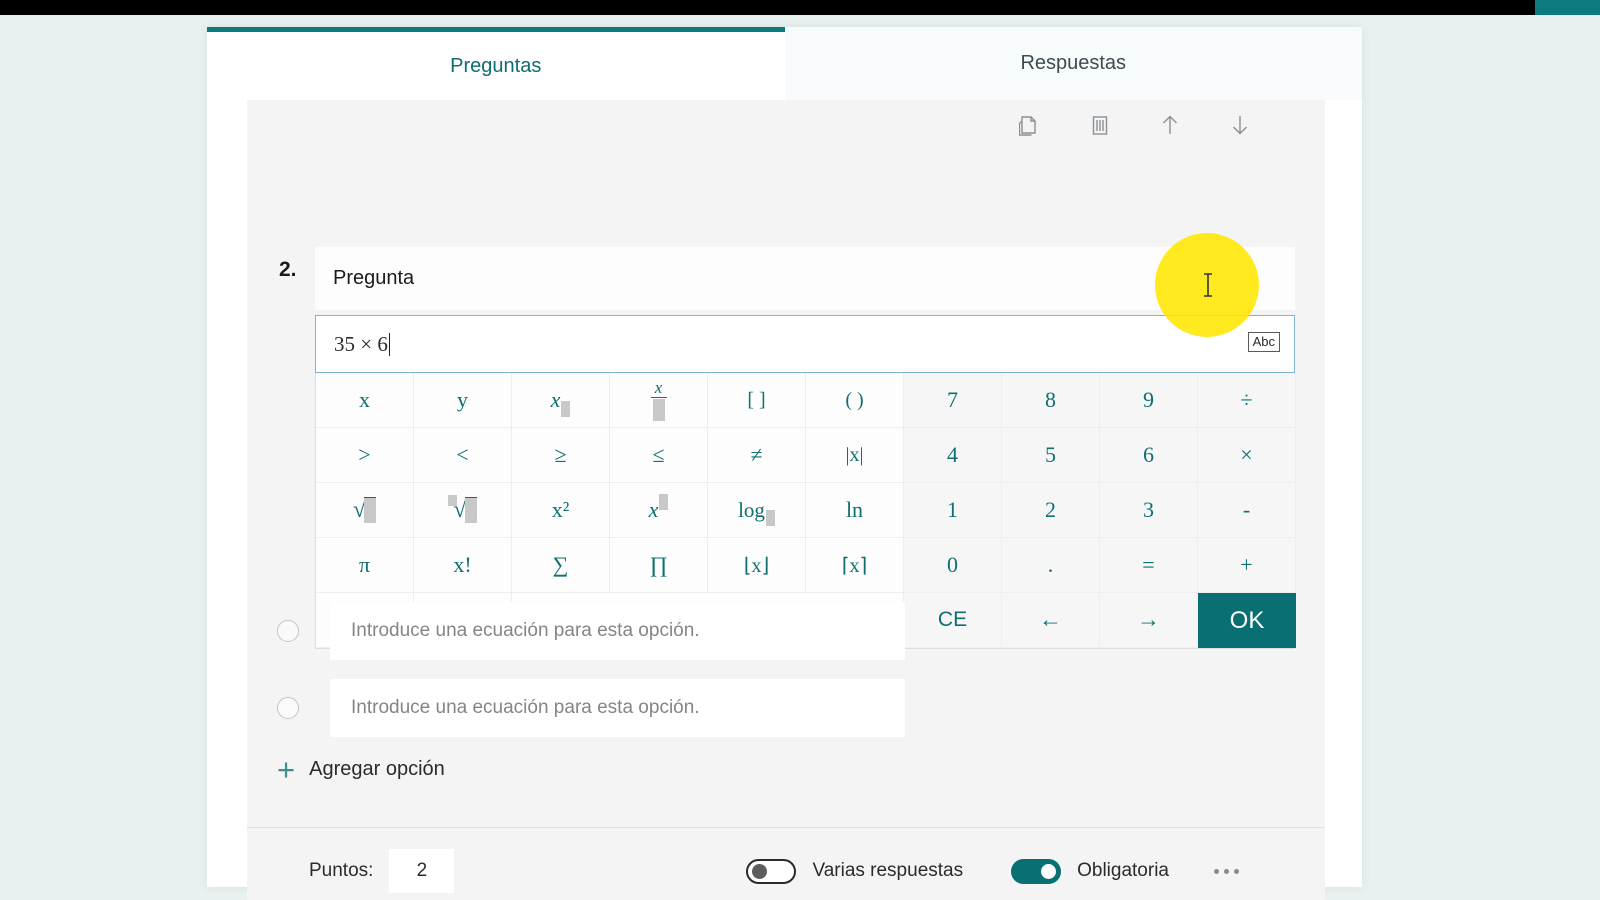  What do you see at coordinates (365, 455) in the screenshot?
I see `key-greater-than: >` at bounding box center [365, 455].